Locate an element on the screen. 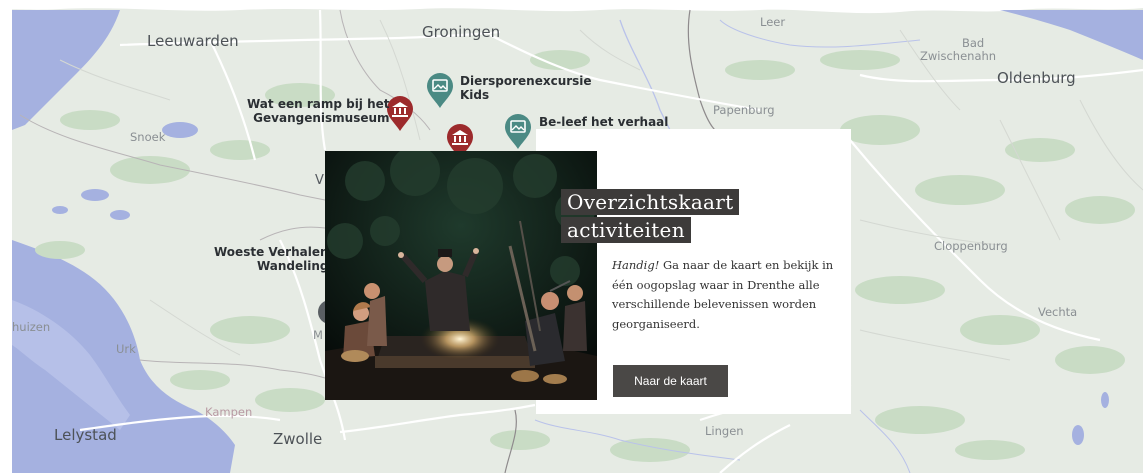  city-label: Vechta is located at coordinates (1058, 312).